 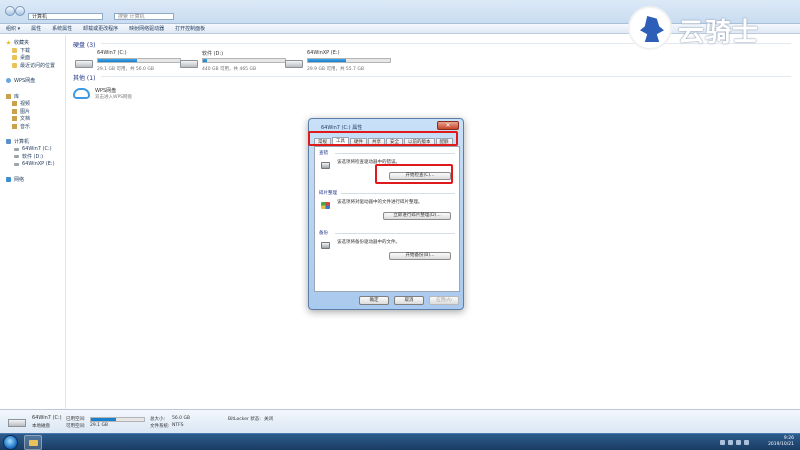 I want to click on group-title: 备份, so click(x=323, y=233).